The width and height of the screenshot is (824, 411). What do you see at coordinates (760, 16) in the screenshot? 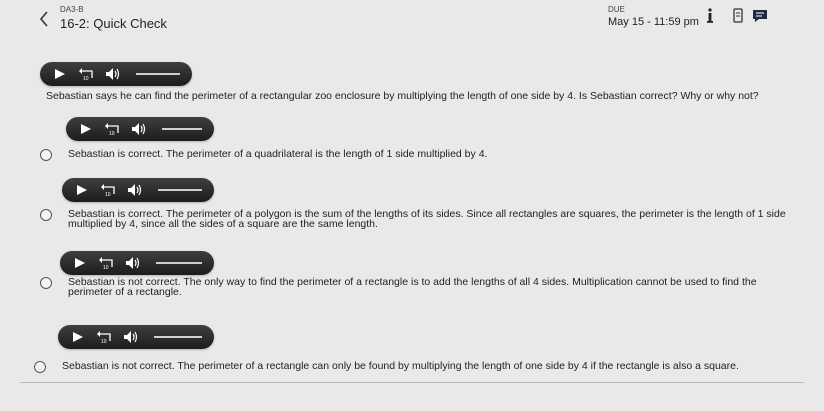
I see `chat-icon` at bounding box center [760, 16].